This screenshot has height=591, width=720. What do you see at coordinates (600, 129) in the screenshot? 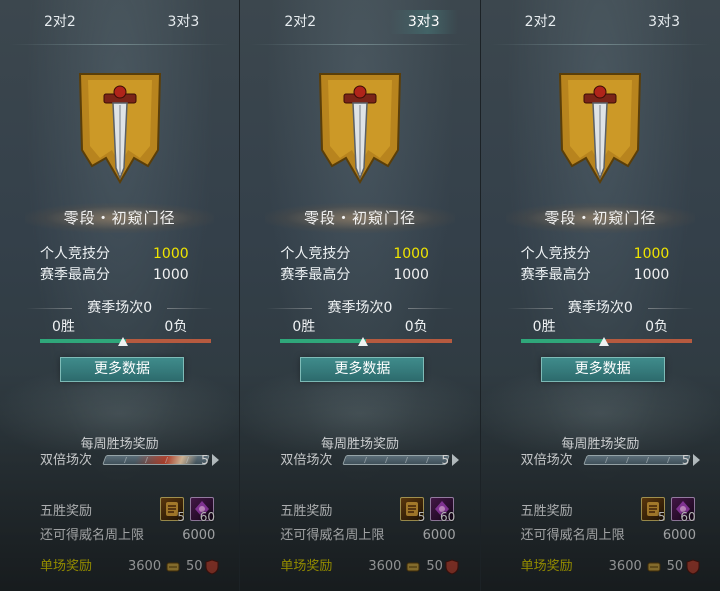
I see `sword-banner-icon` at bounding box center [600, 129].